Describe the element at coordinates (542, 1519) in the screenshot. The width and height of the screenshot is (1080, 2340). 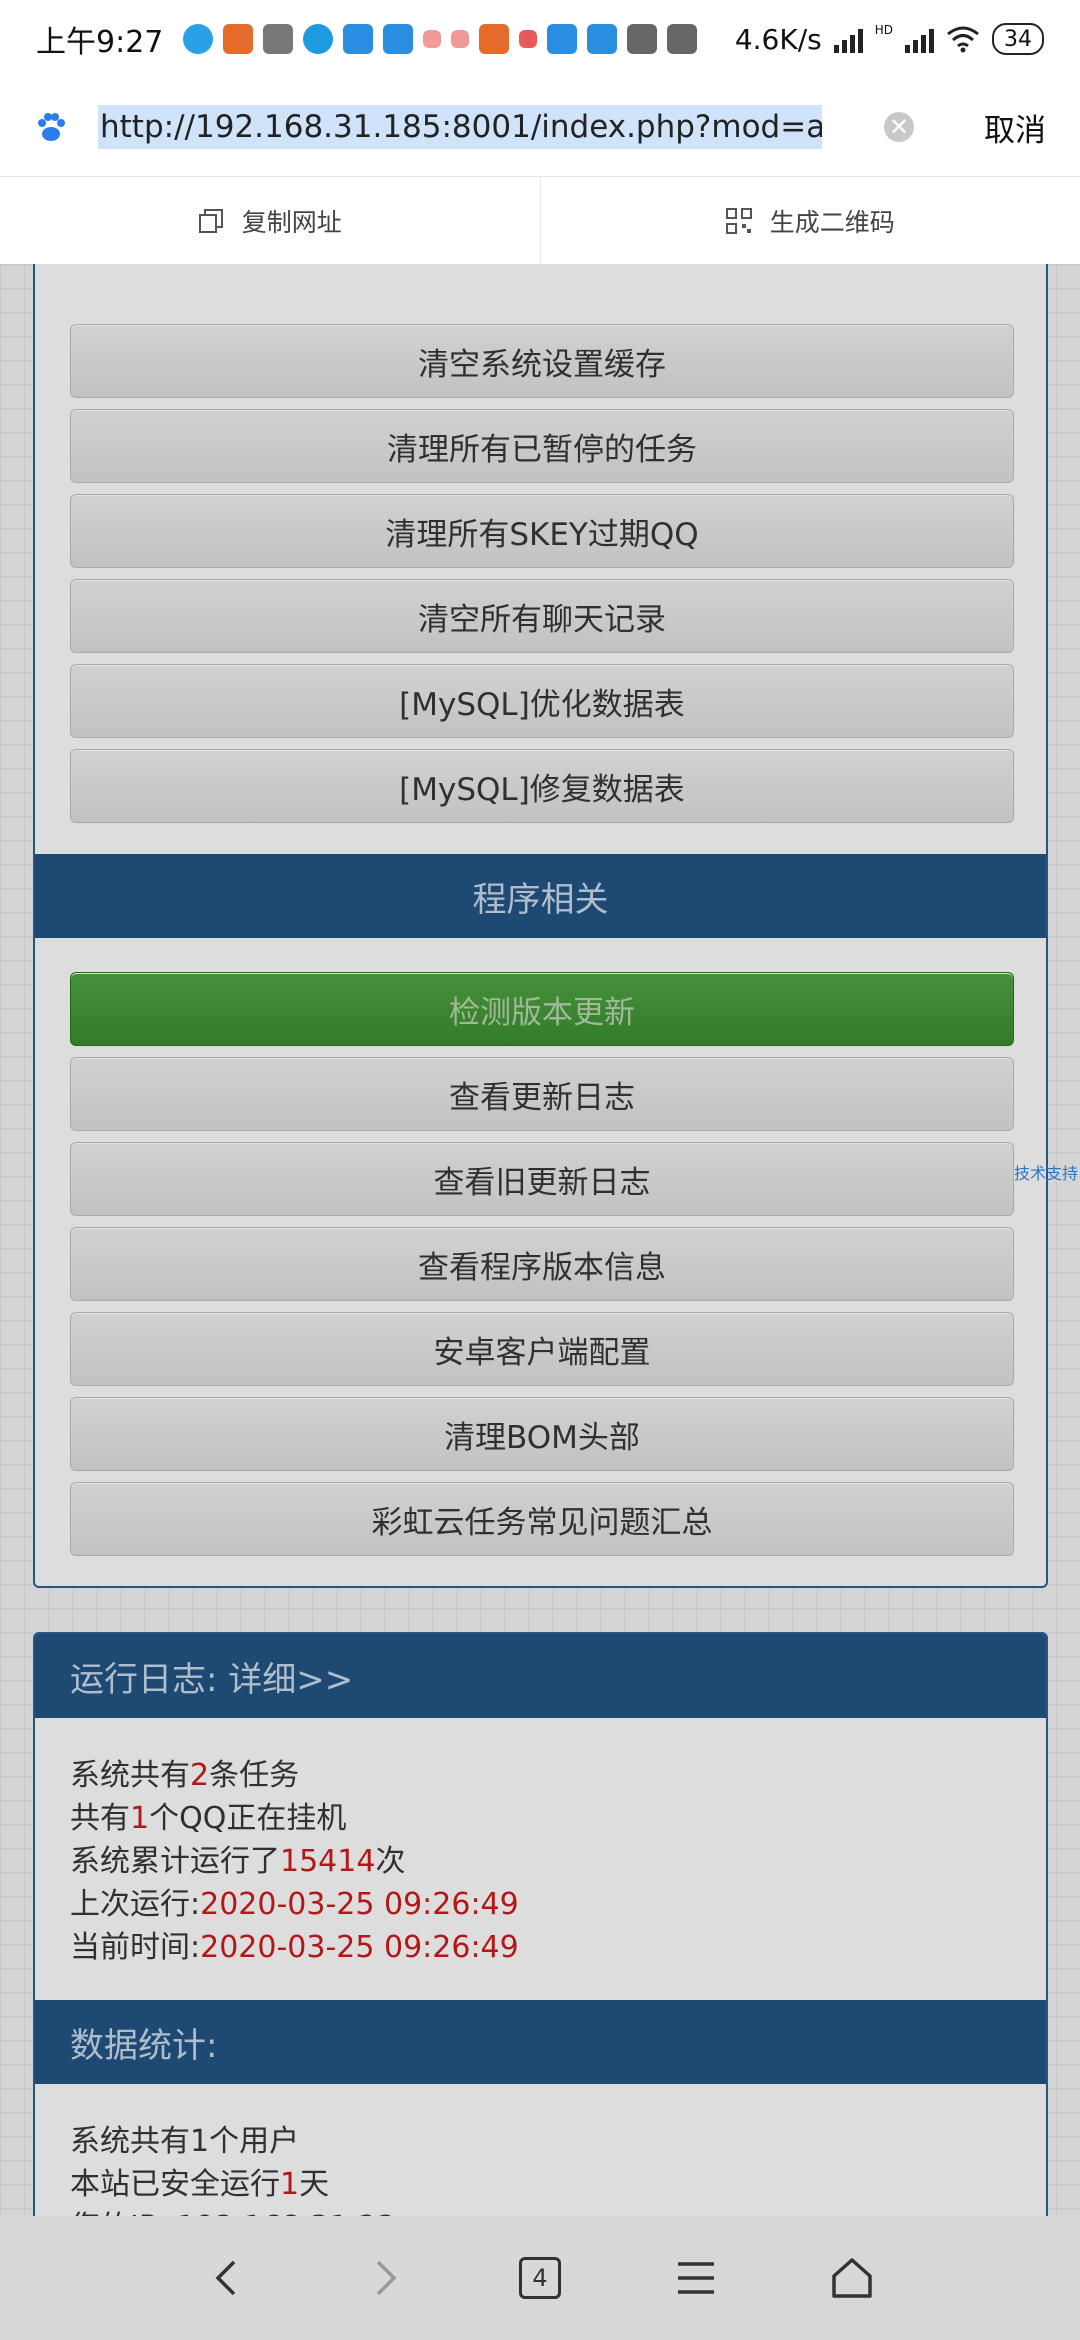
I see `faq-button: 彩虹云任务常见问题汇总` at that location.